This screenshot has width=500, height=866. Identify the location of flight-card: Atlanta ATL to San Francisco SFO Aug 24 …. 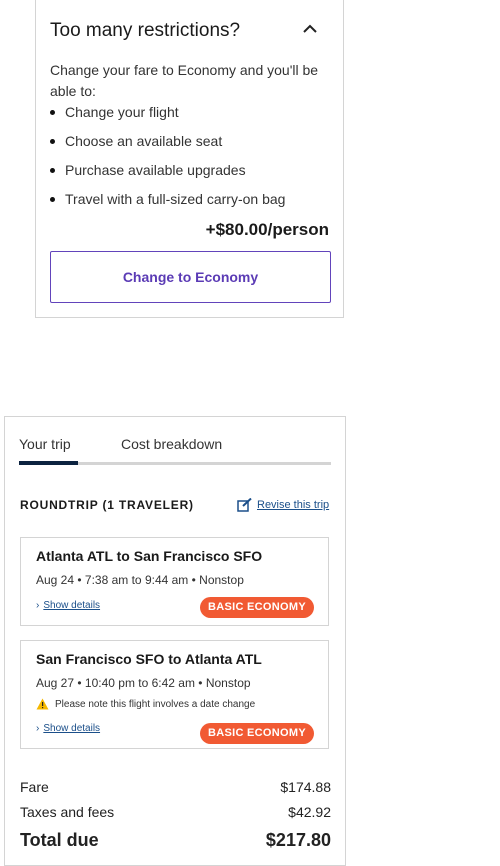
(174, 581).